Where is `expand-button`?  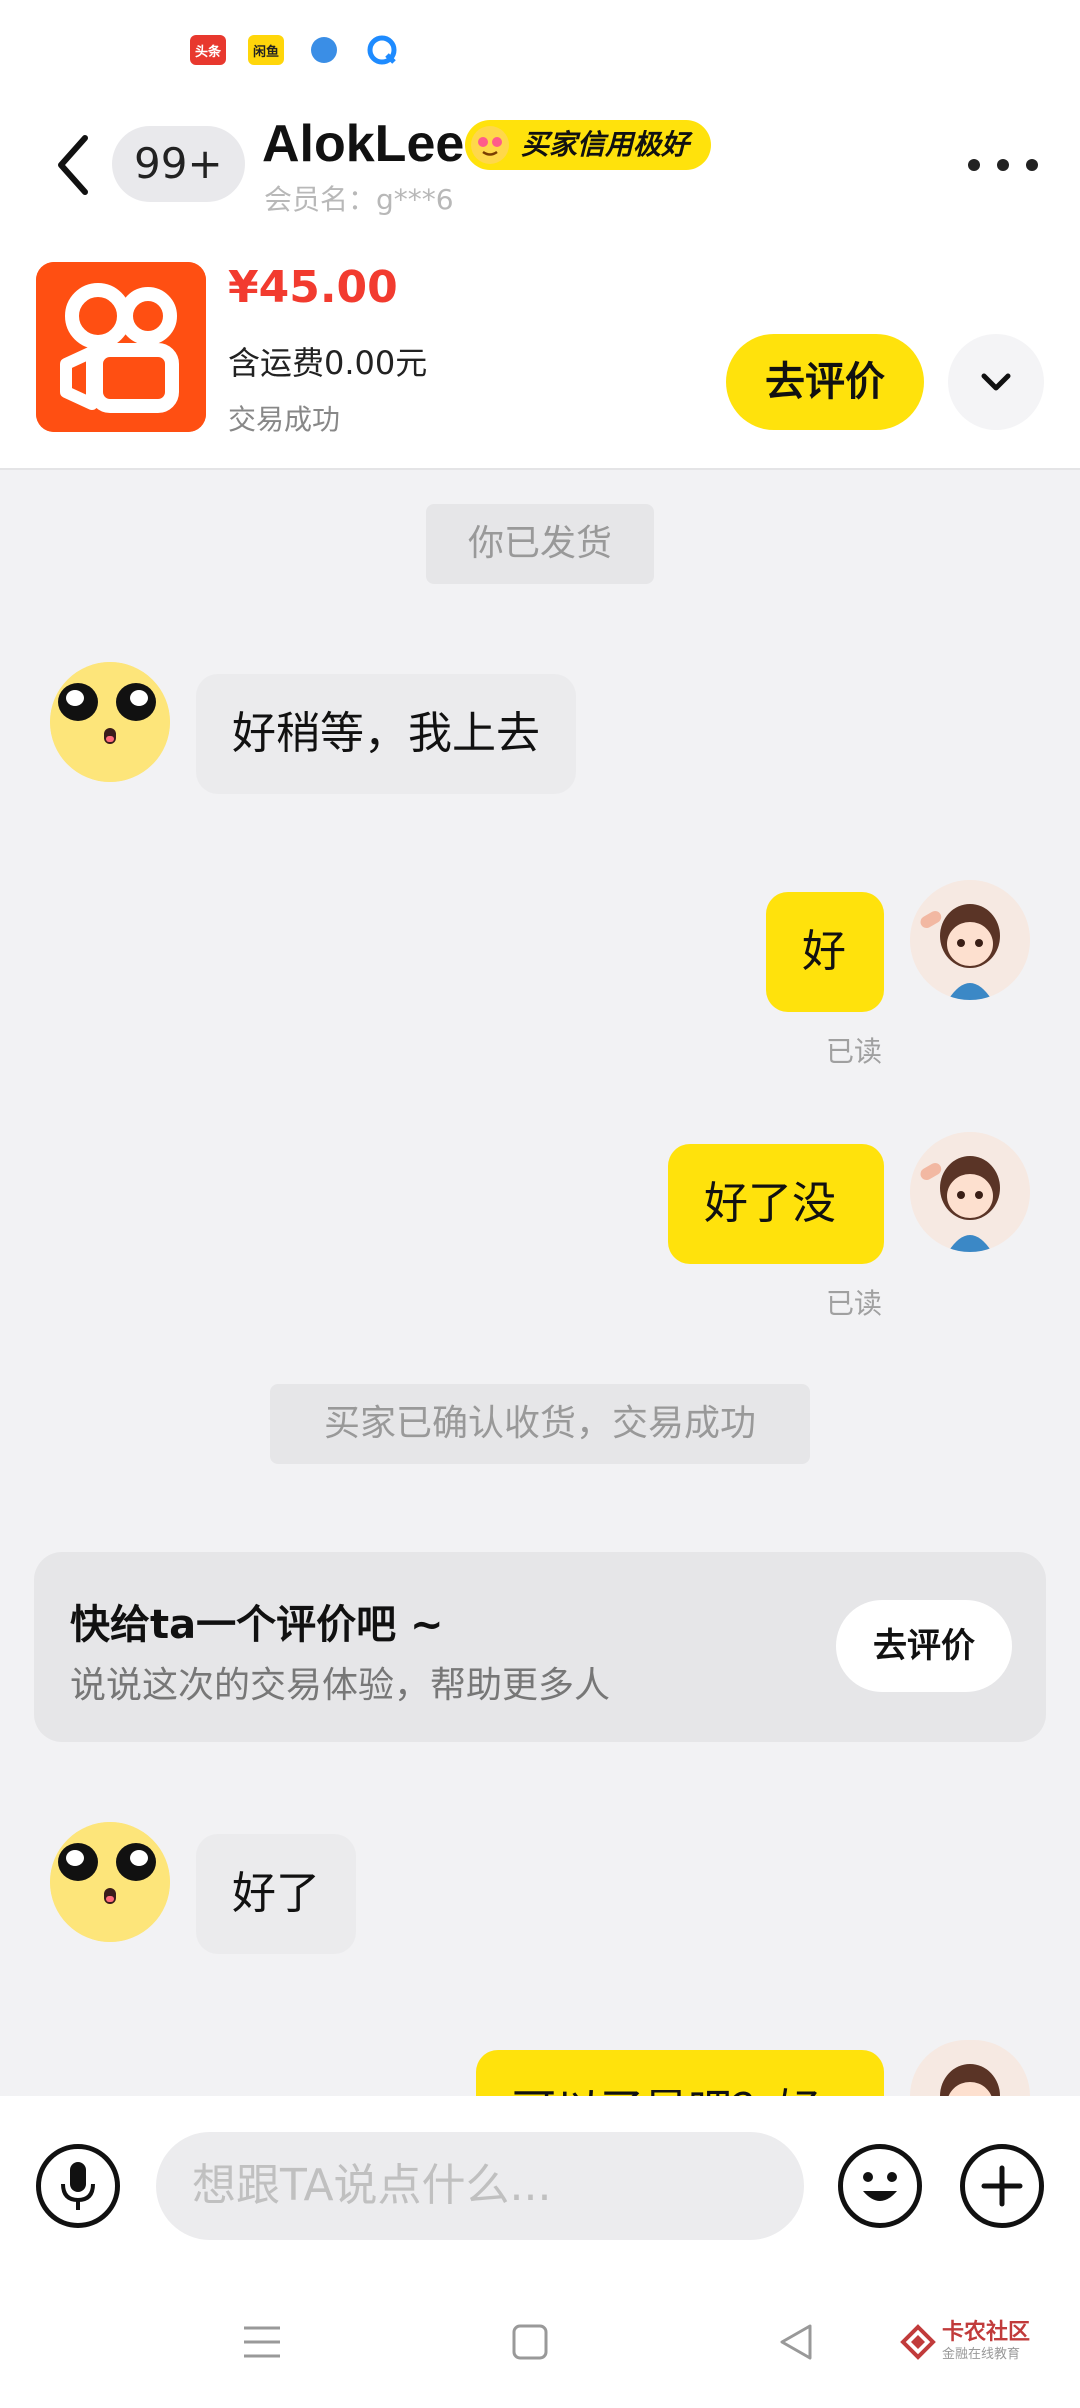
expand-button is located at coordinates (996, 382).